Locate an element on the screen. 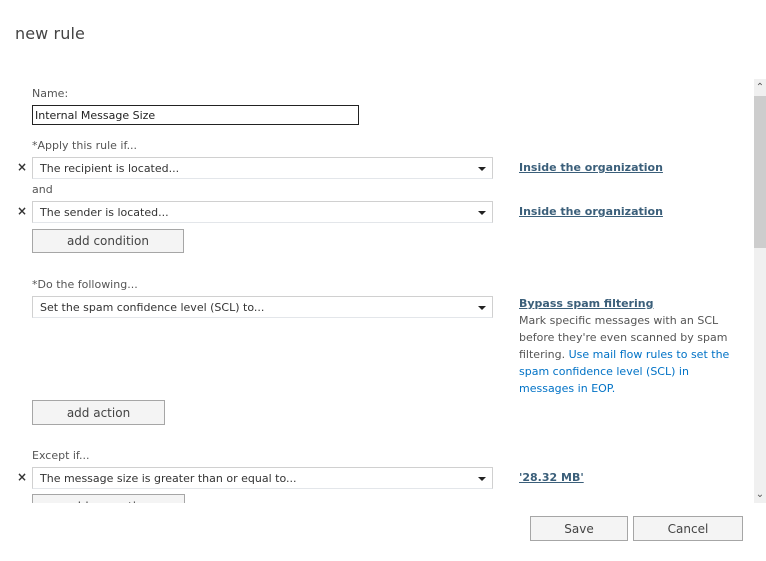 This screenshot has width=766, height=561. and-label: and is located at coordinates (42, 189).